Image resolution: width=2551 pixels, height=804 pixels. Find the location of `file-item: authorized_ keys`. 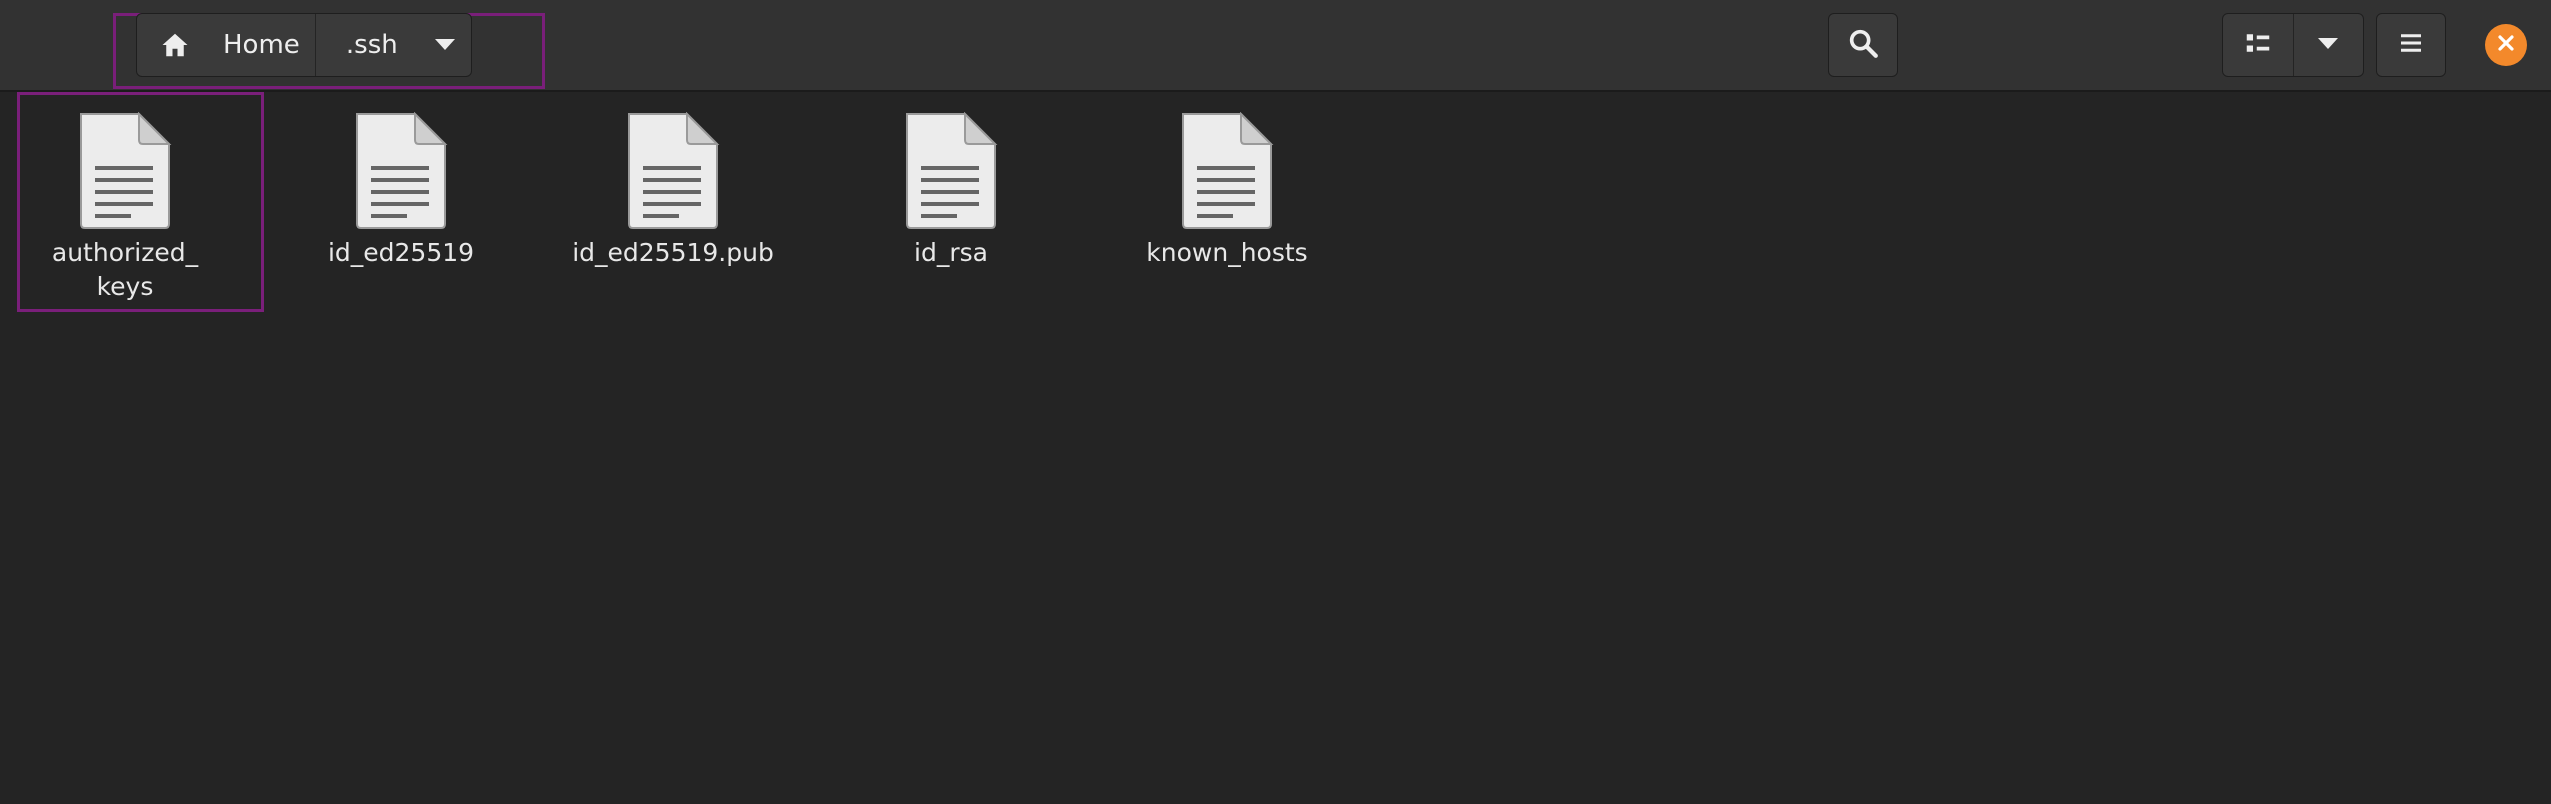

file-item: authorized_ keys is located at coordinates (125, 208).